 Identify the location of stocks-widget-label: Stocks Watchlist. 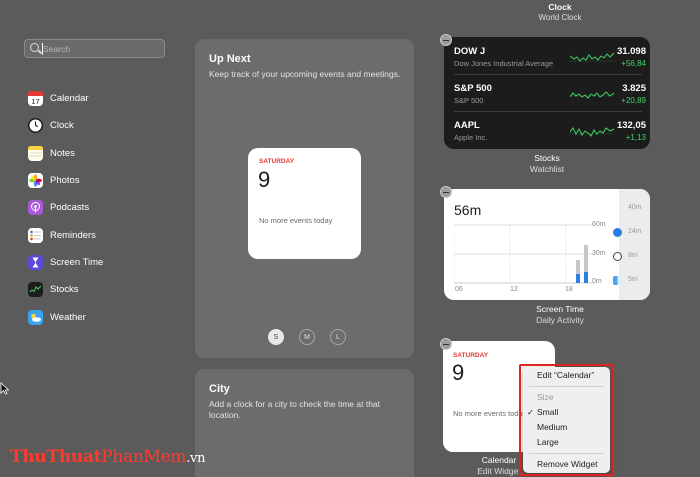
(547, 163).